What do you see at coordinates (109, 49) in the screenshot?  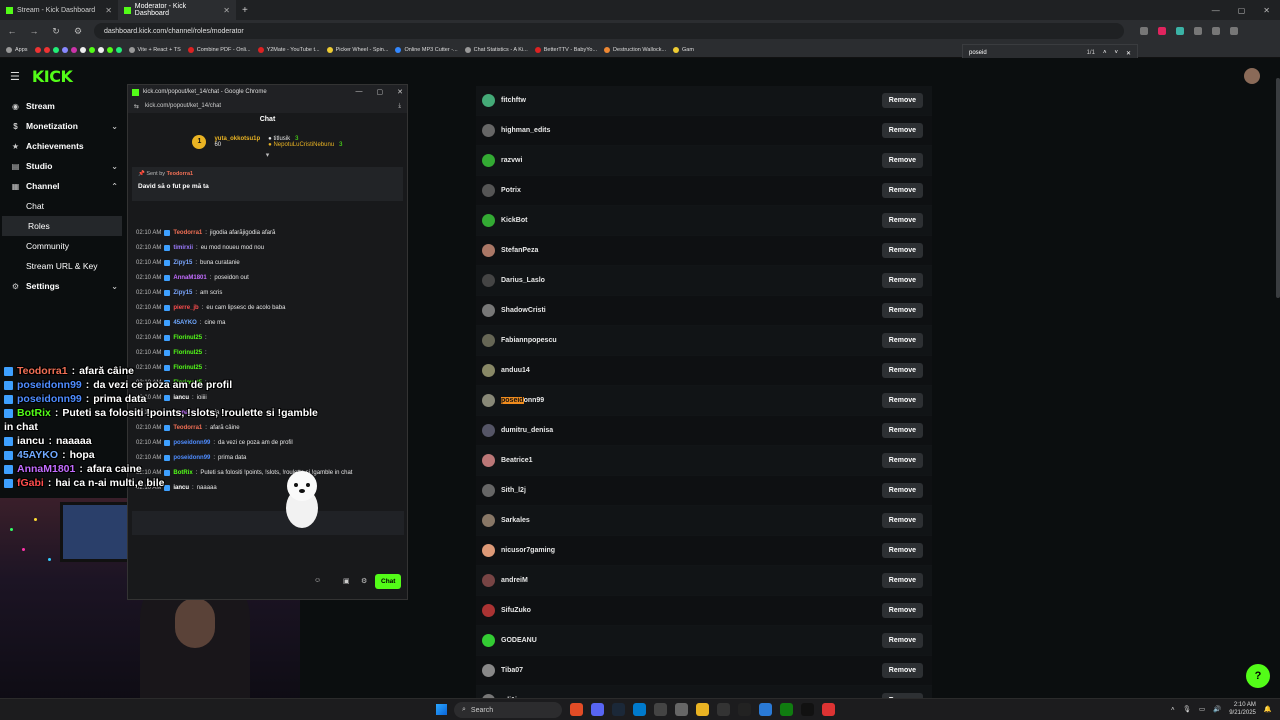 I see `kick-icon` at bounding box center [109, 49].